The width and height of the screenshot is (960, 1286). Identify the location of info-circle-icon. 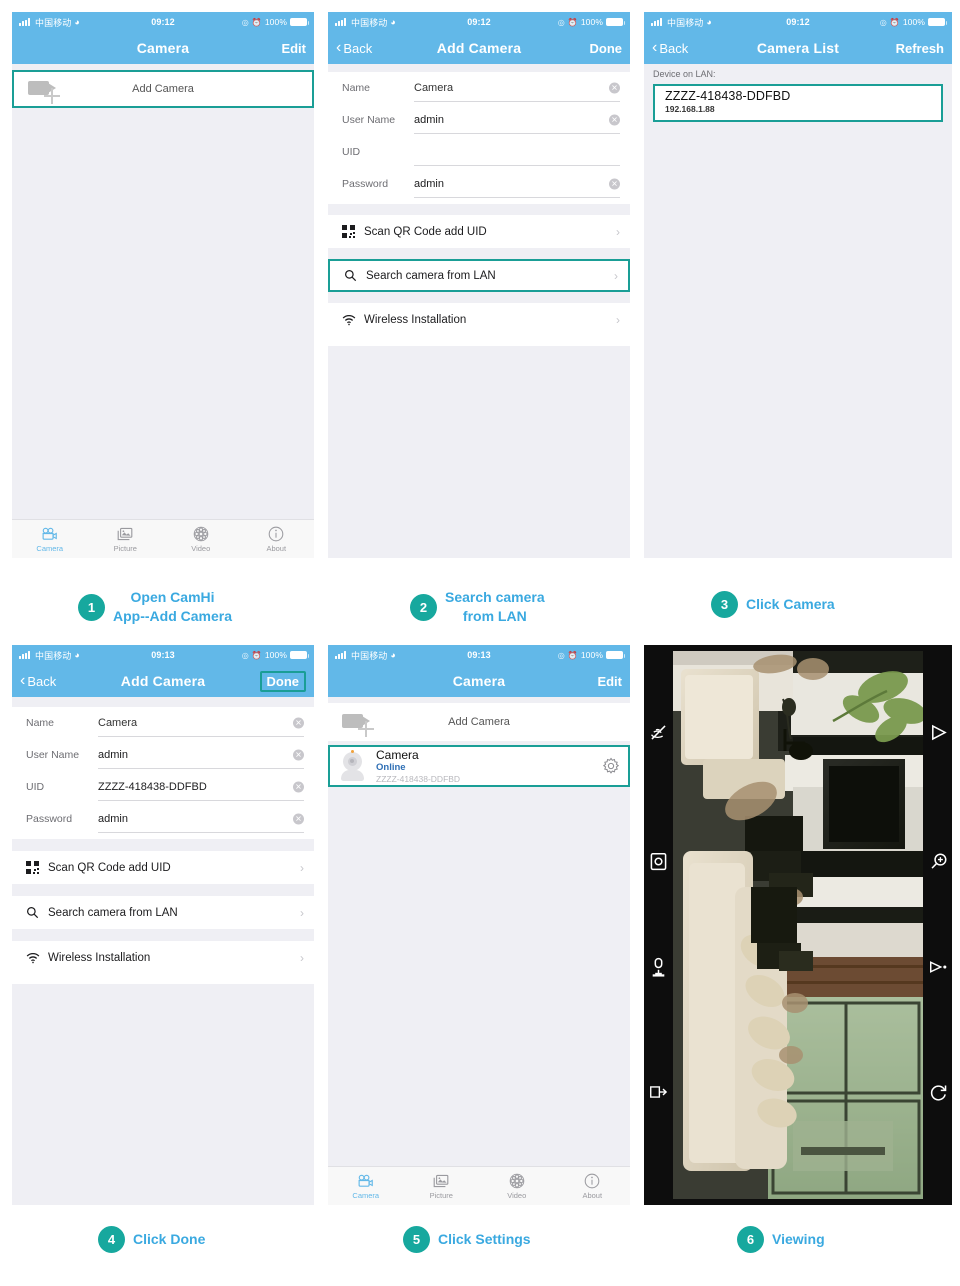
(592, 1180).